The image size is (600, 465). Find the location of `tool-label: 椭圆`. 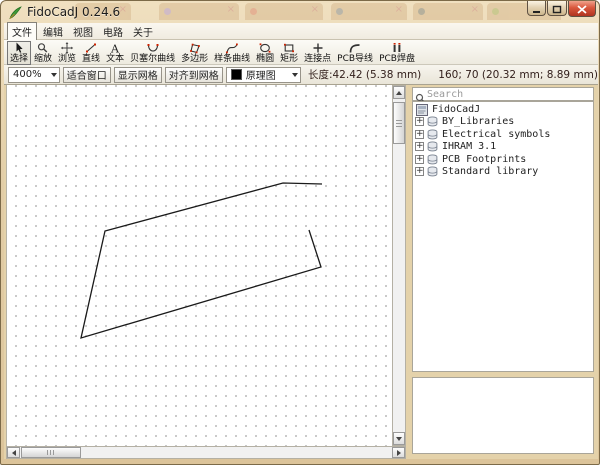

tool-label: 椭圆 is located at coordinates (265, 59).